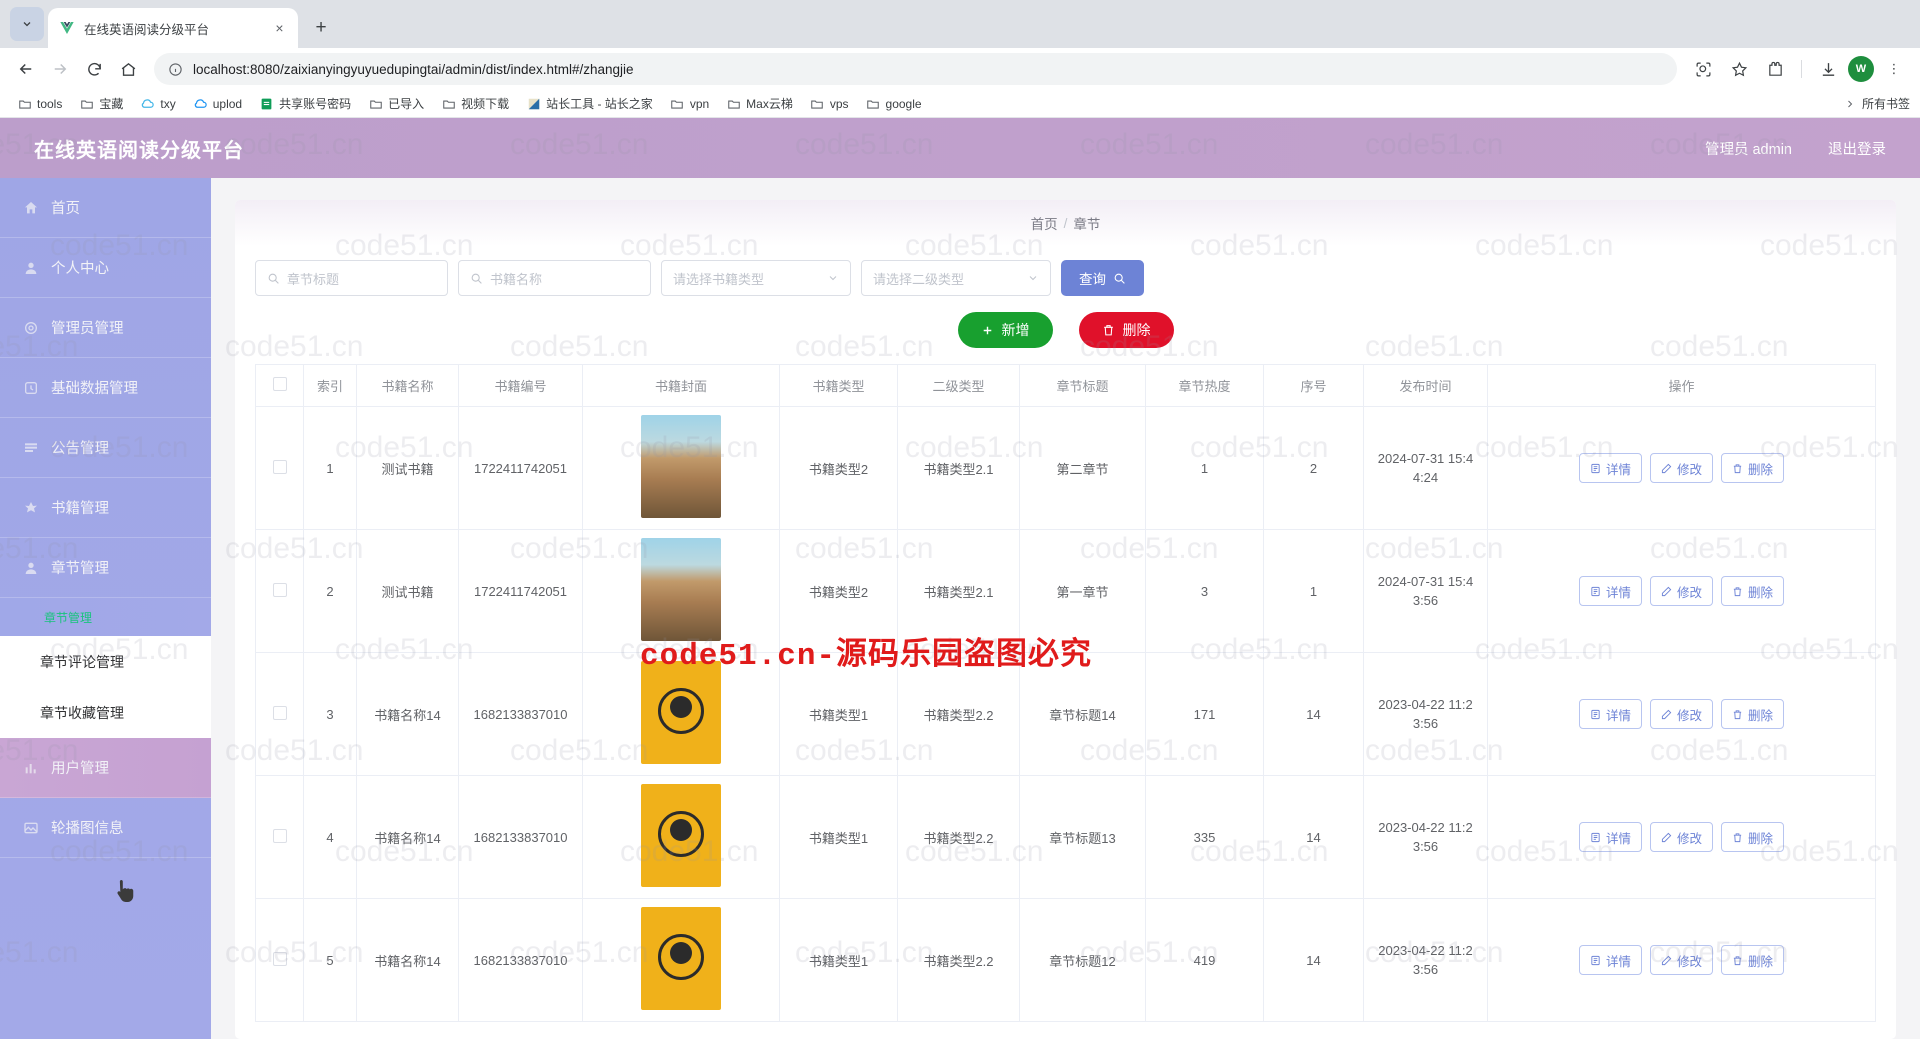 This screenshot has height=1040, width=1920. I want to click on sidebar-item-carousel: 轮播图信息, so click(105, 828).